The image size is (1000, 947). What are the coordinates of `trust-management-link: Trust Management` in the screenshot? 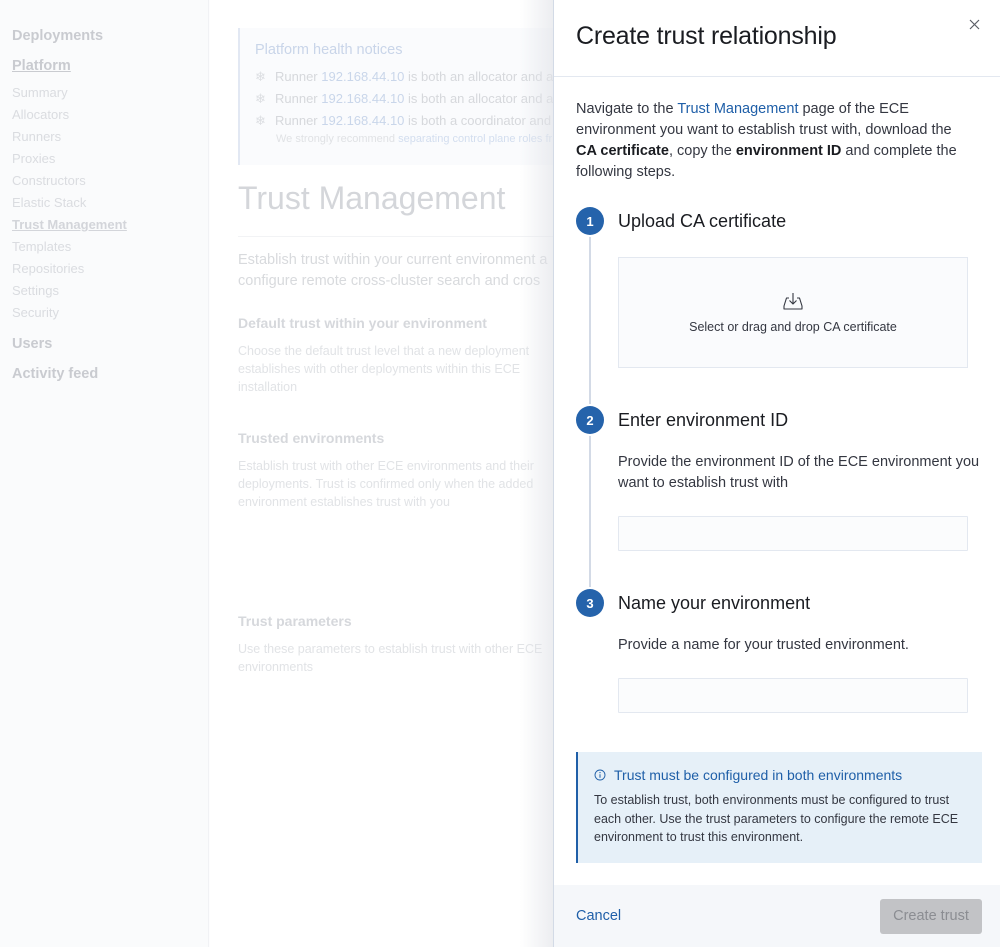 It's located at (737, 109).